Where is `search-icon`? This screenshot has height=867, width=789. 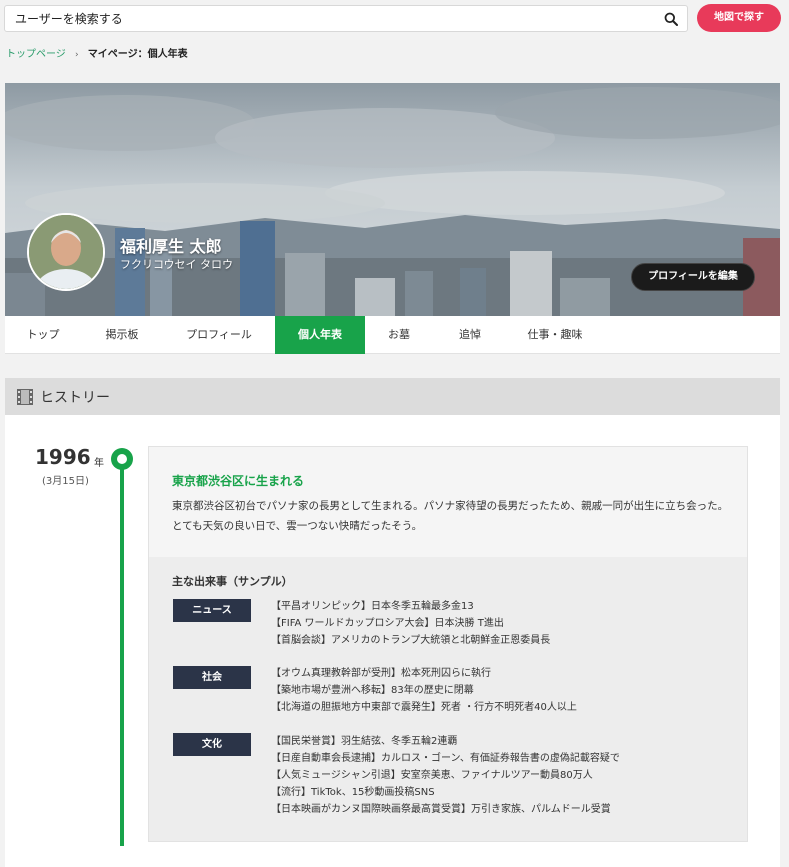 search-icon is located at coordinates (671, 19).